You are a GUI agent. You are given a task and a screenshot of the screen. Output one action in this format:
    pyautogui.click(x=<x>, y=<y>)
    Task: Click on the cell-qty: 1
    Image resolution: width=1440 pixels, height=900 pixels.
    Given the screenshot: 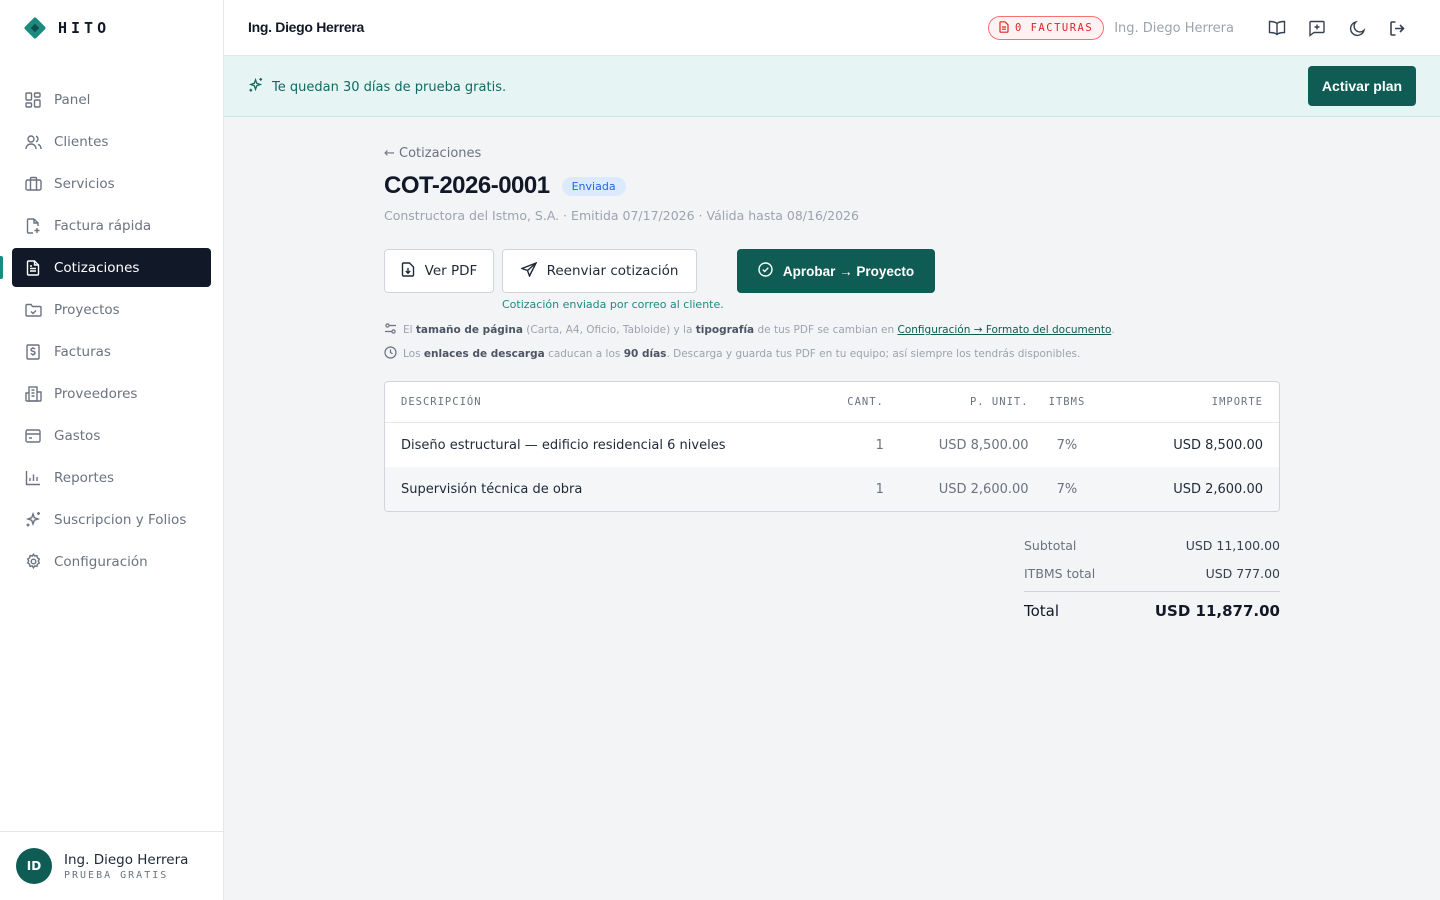 What is the action you would take?
    pyautogui.click(x=879, y=445)
    